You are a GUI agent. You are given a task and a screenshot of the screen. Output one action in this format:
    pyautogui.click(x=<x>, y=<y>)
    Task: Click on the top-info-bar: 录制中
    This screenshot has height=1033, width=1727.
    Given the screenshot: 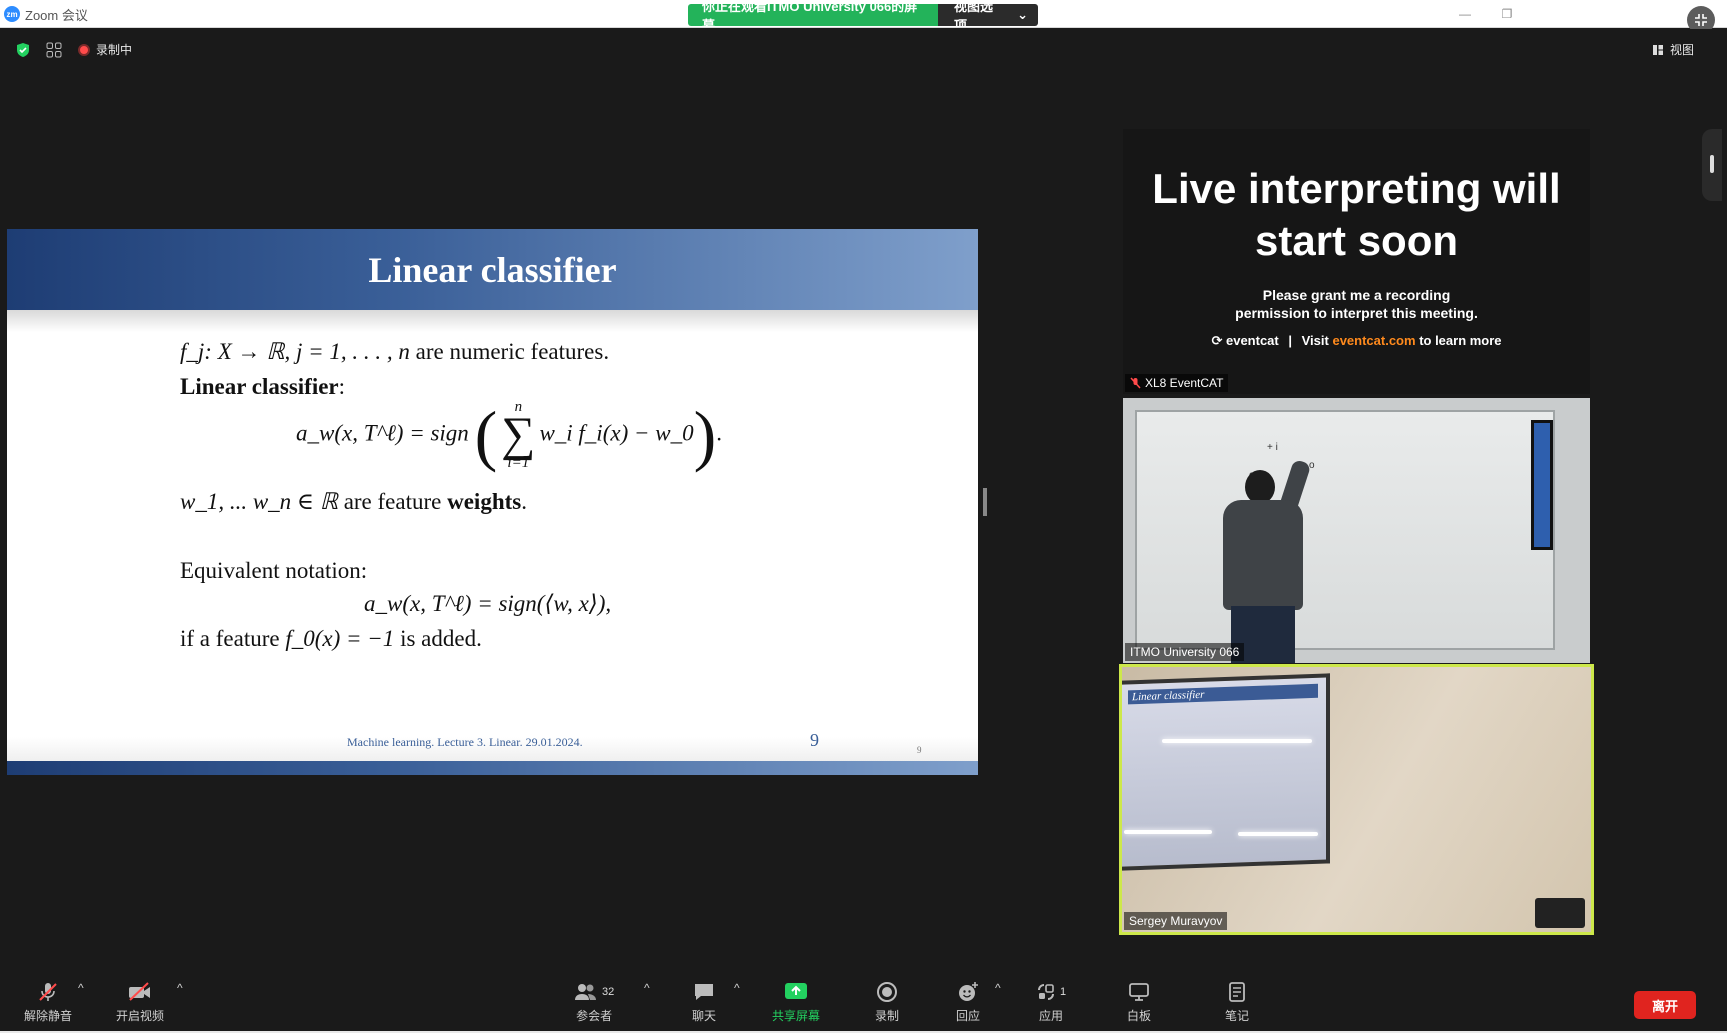 What is the action you would take?
    pyautogui.click(x=74, y=49)
    